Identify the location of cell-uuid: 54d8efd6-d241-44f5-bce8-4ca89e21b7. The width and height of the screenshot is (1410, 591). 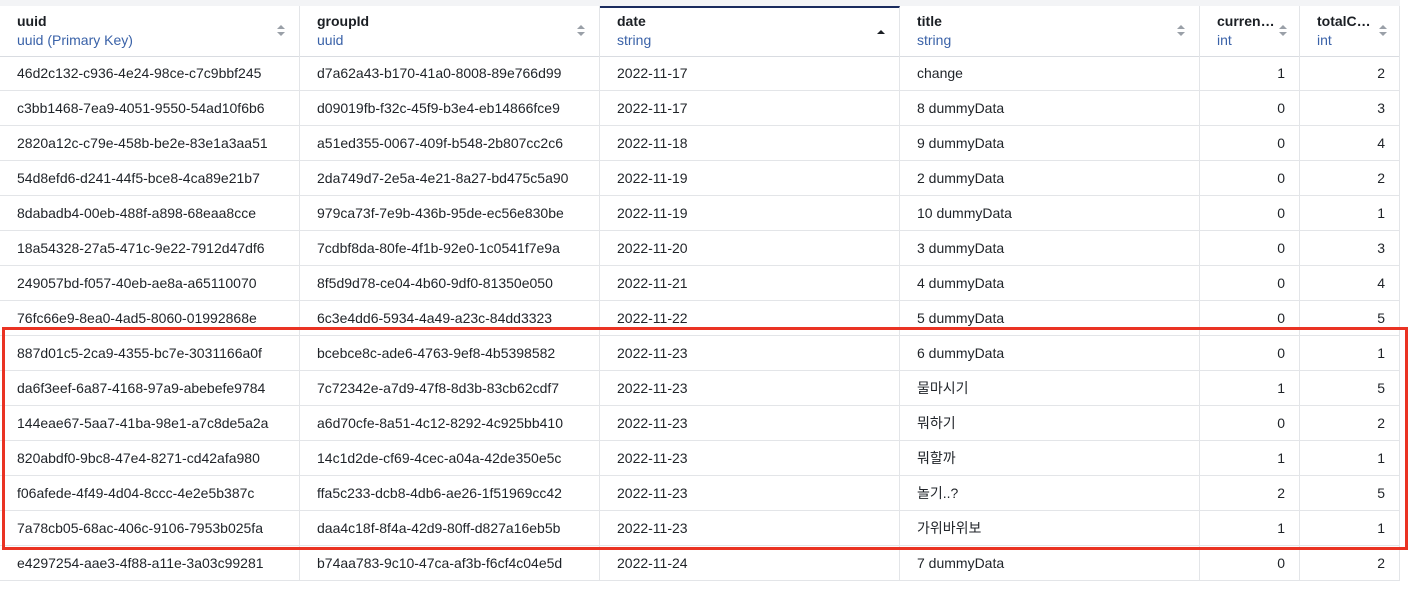
(150, 178).